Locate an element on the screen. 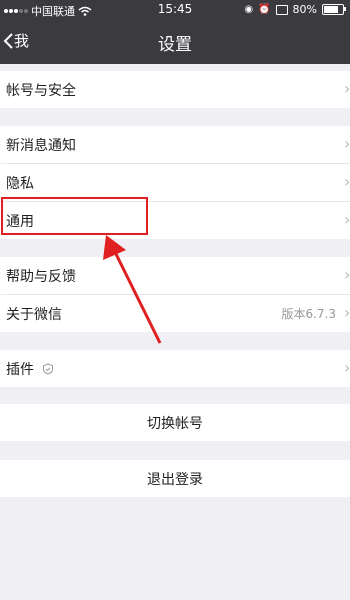 The width and height of the screenshot is (350, 600). settings-item-about: 关于微信 版本6.7.3 › is located at coordinates (175, 313).